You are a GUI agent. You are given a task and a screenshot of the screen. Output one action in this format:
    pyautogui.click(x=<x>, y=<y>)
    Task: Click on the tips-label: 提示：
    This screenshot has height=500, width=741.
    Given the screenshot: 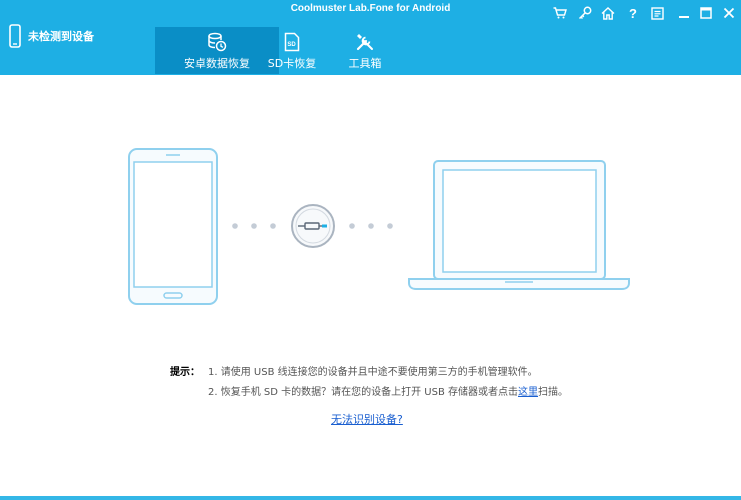 What is the action you would take?
    pyautogui.click(x=185, y=372)
    